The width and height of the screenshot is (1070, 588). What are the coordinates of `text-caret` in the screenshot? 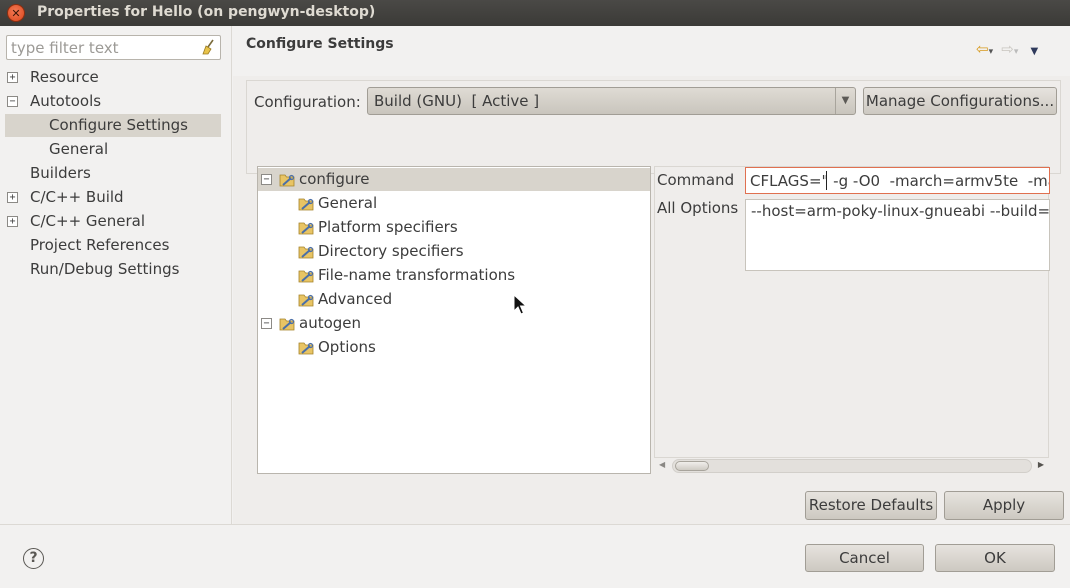 It's located at (826, 180).